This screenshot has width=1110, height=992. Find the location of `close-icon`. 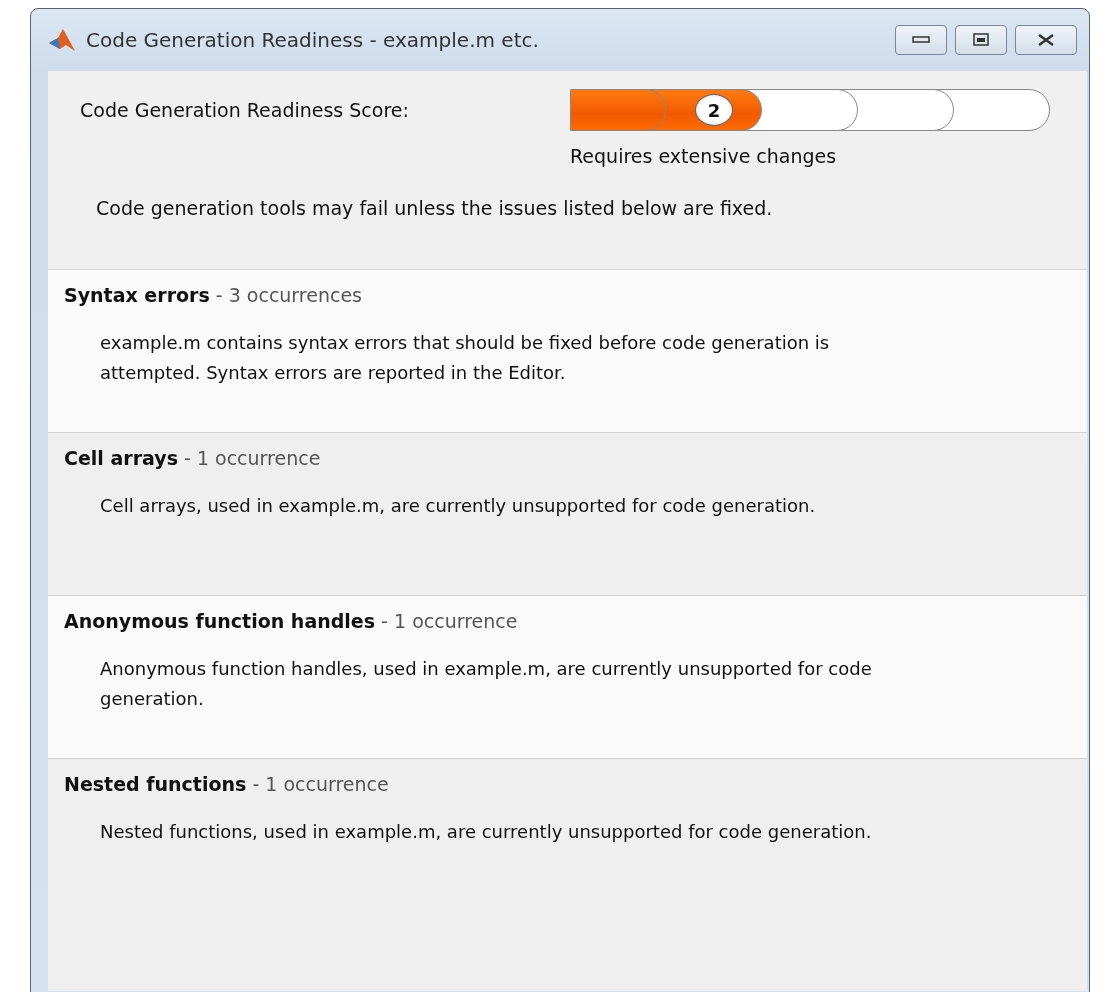

close-icon is located at coordinates (1046, 40).